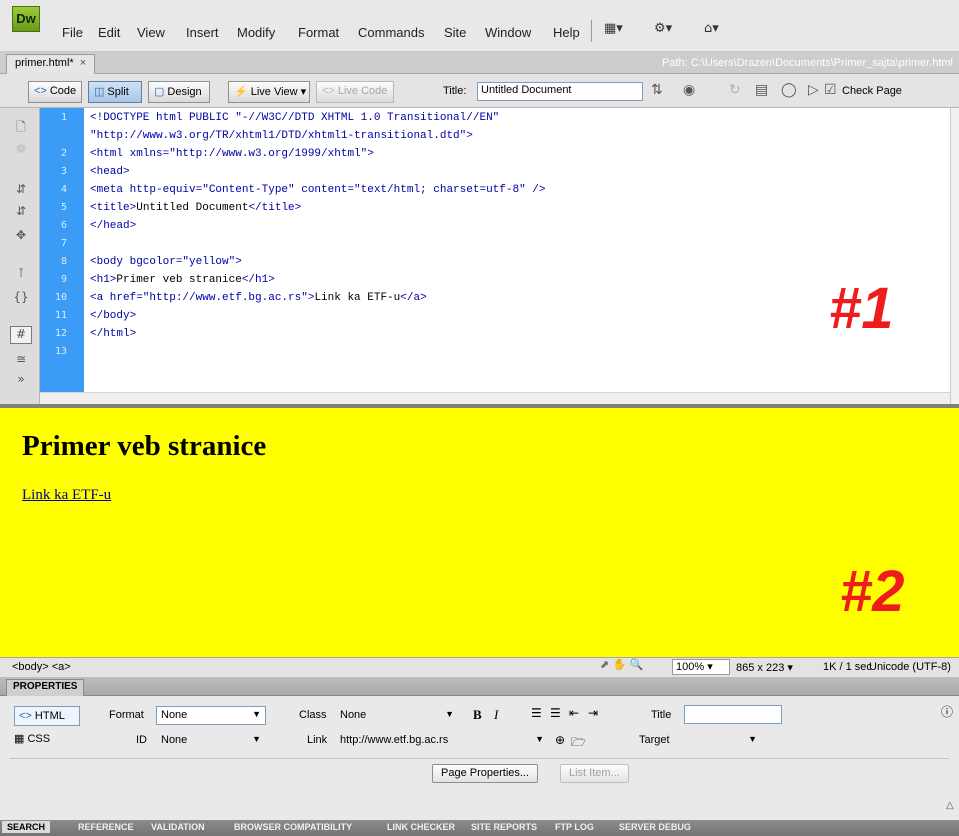 This screenshot has height=836, width=959. What do you see at coordinates (954, 256) in the screenshot?
I see `code-vertical-scrollbar` at bounding box center [954, 256].